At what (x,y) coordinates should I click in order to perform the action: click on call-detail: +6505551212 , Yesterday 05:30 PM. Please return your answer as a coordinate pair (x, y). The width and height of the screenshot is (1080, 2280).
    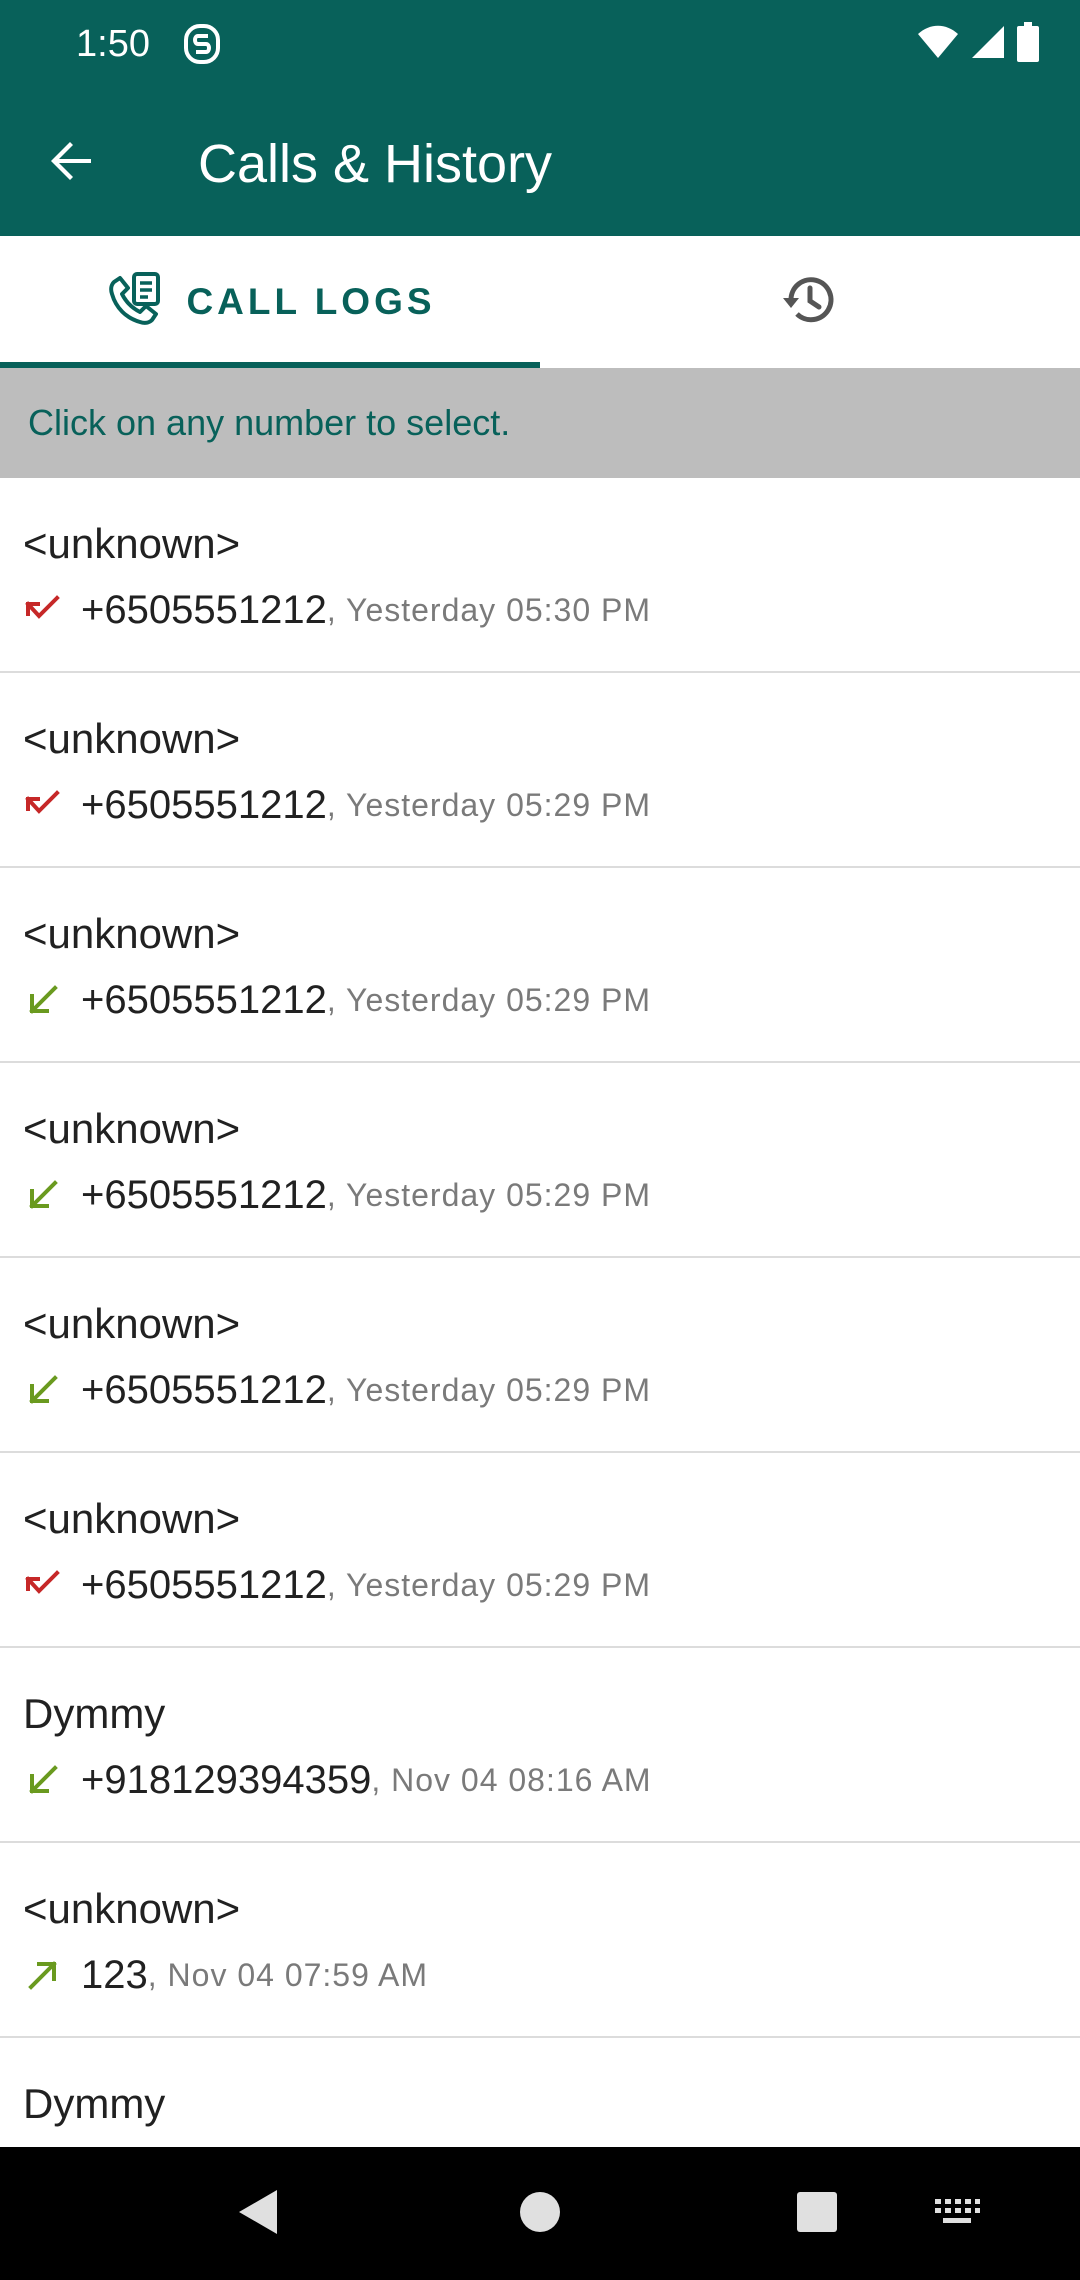
    Looking at the image, I should click on (337, 610).